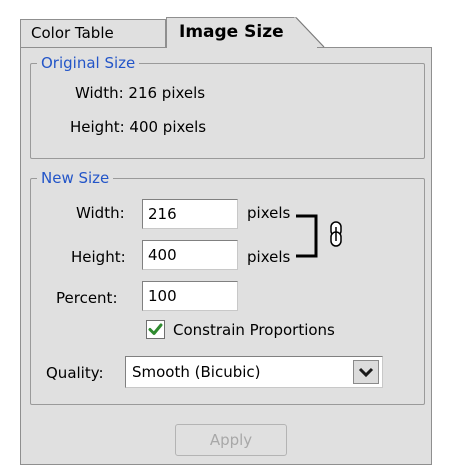  Describe the element at coordinates (88, 63) in the screenshot. I see `original-size-legend: Original Size` at that location.